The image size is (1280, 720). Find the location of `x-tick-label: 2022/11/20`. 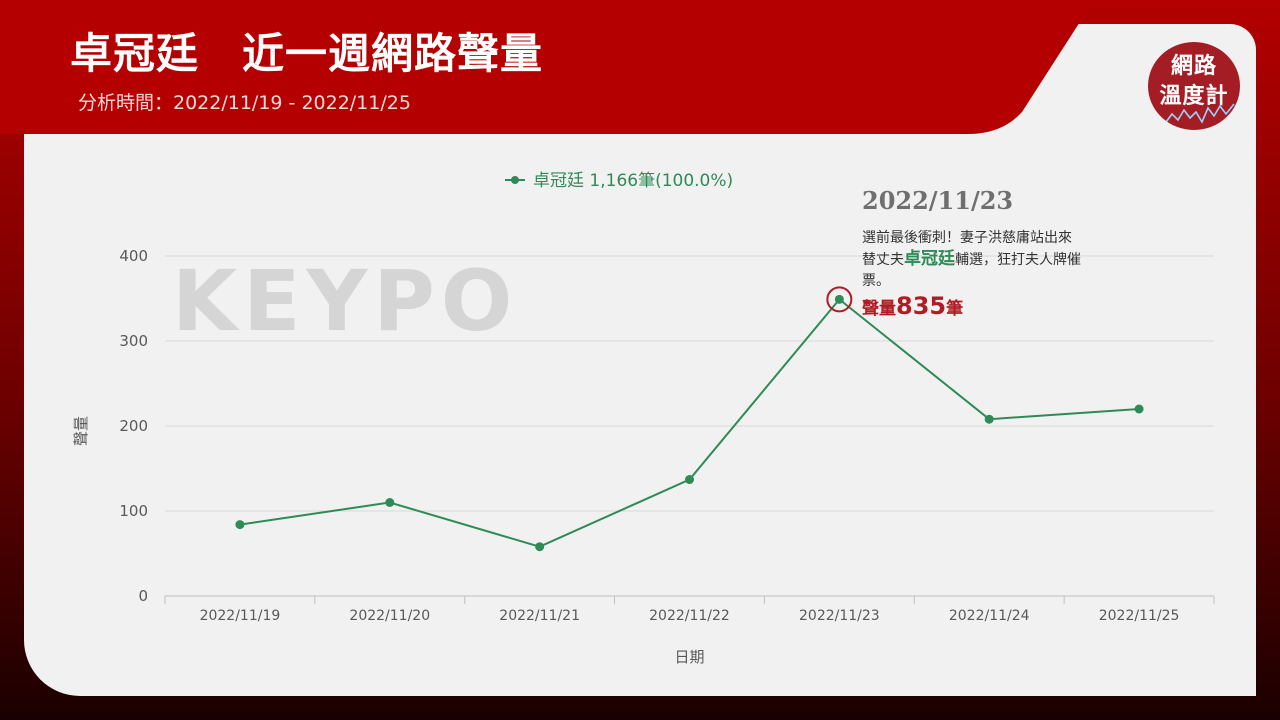

x-tick-label: 2022/11/20 is located at coordinates (389, 616).